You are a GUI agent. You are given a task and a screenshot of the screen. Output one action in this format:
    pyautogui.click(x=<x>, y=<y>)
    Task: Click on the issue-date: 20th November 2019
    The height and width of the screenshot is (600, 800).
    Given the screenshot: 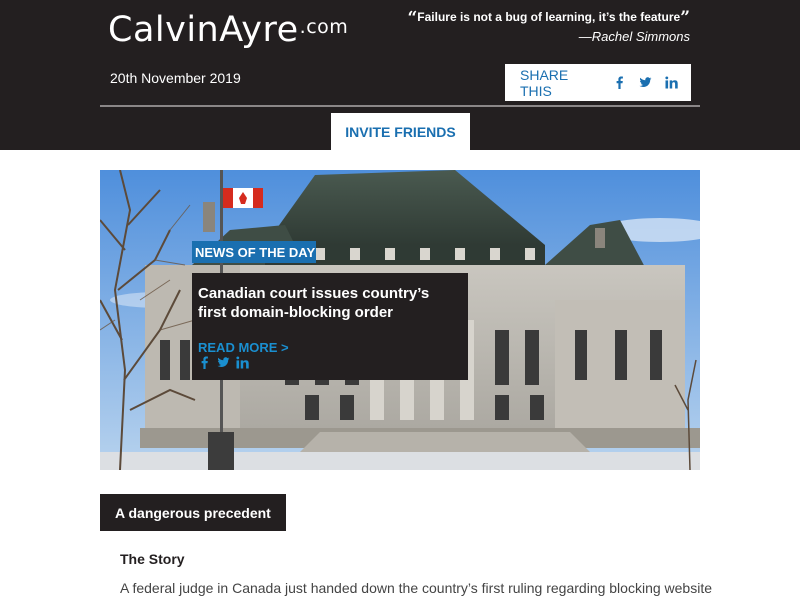 What is the action you would take?
    pyautogui.click(x=175, y=78)
    